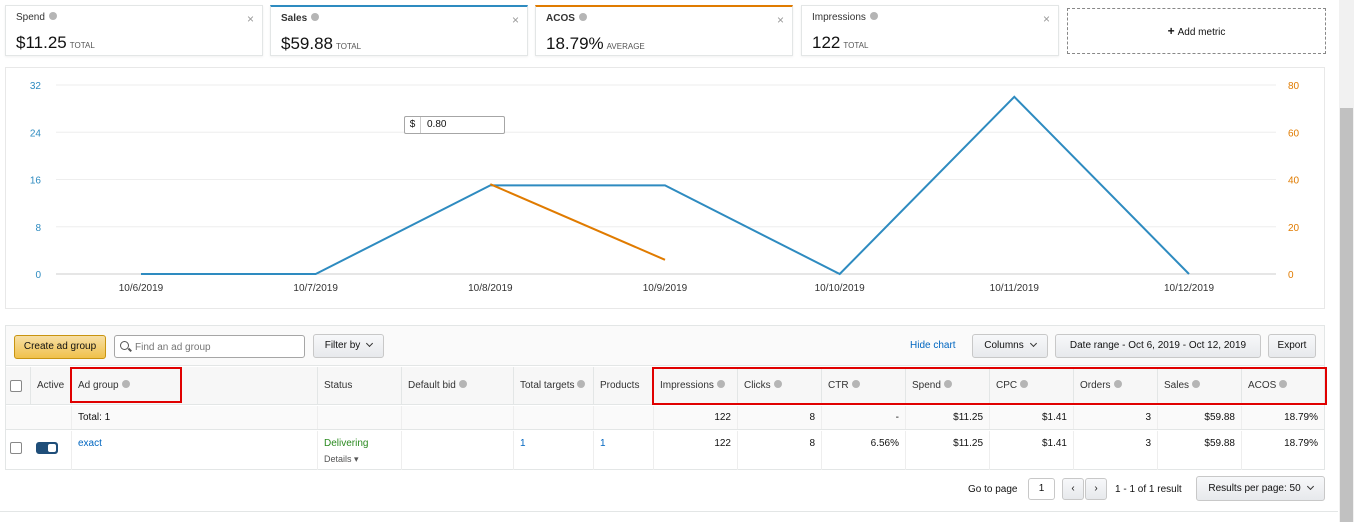 The height and width of the screenshot is (522, 1354). What do you see at coordinates (1171, 31) in the screenshot?
I see `plus-icon: +` at bounding box center [1171, 31].